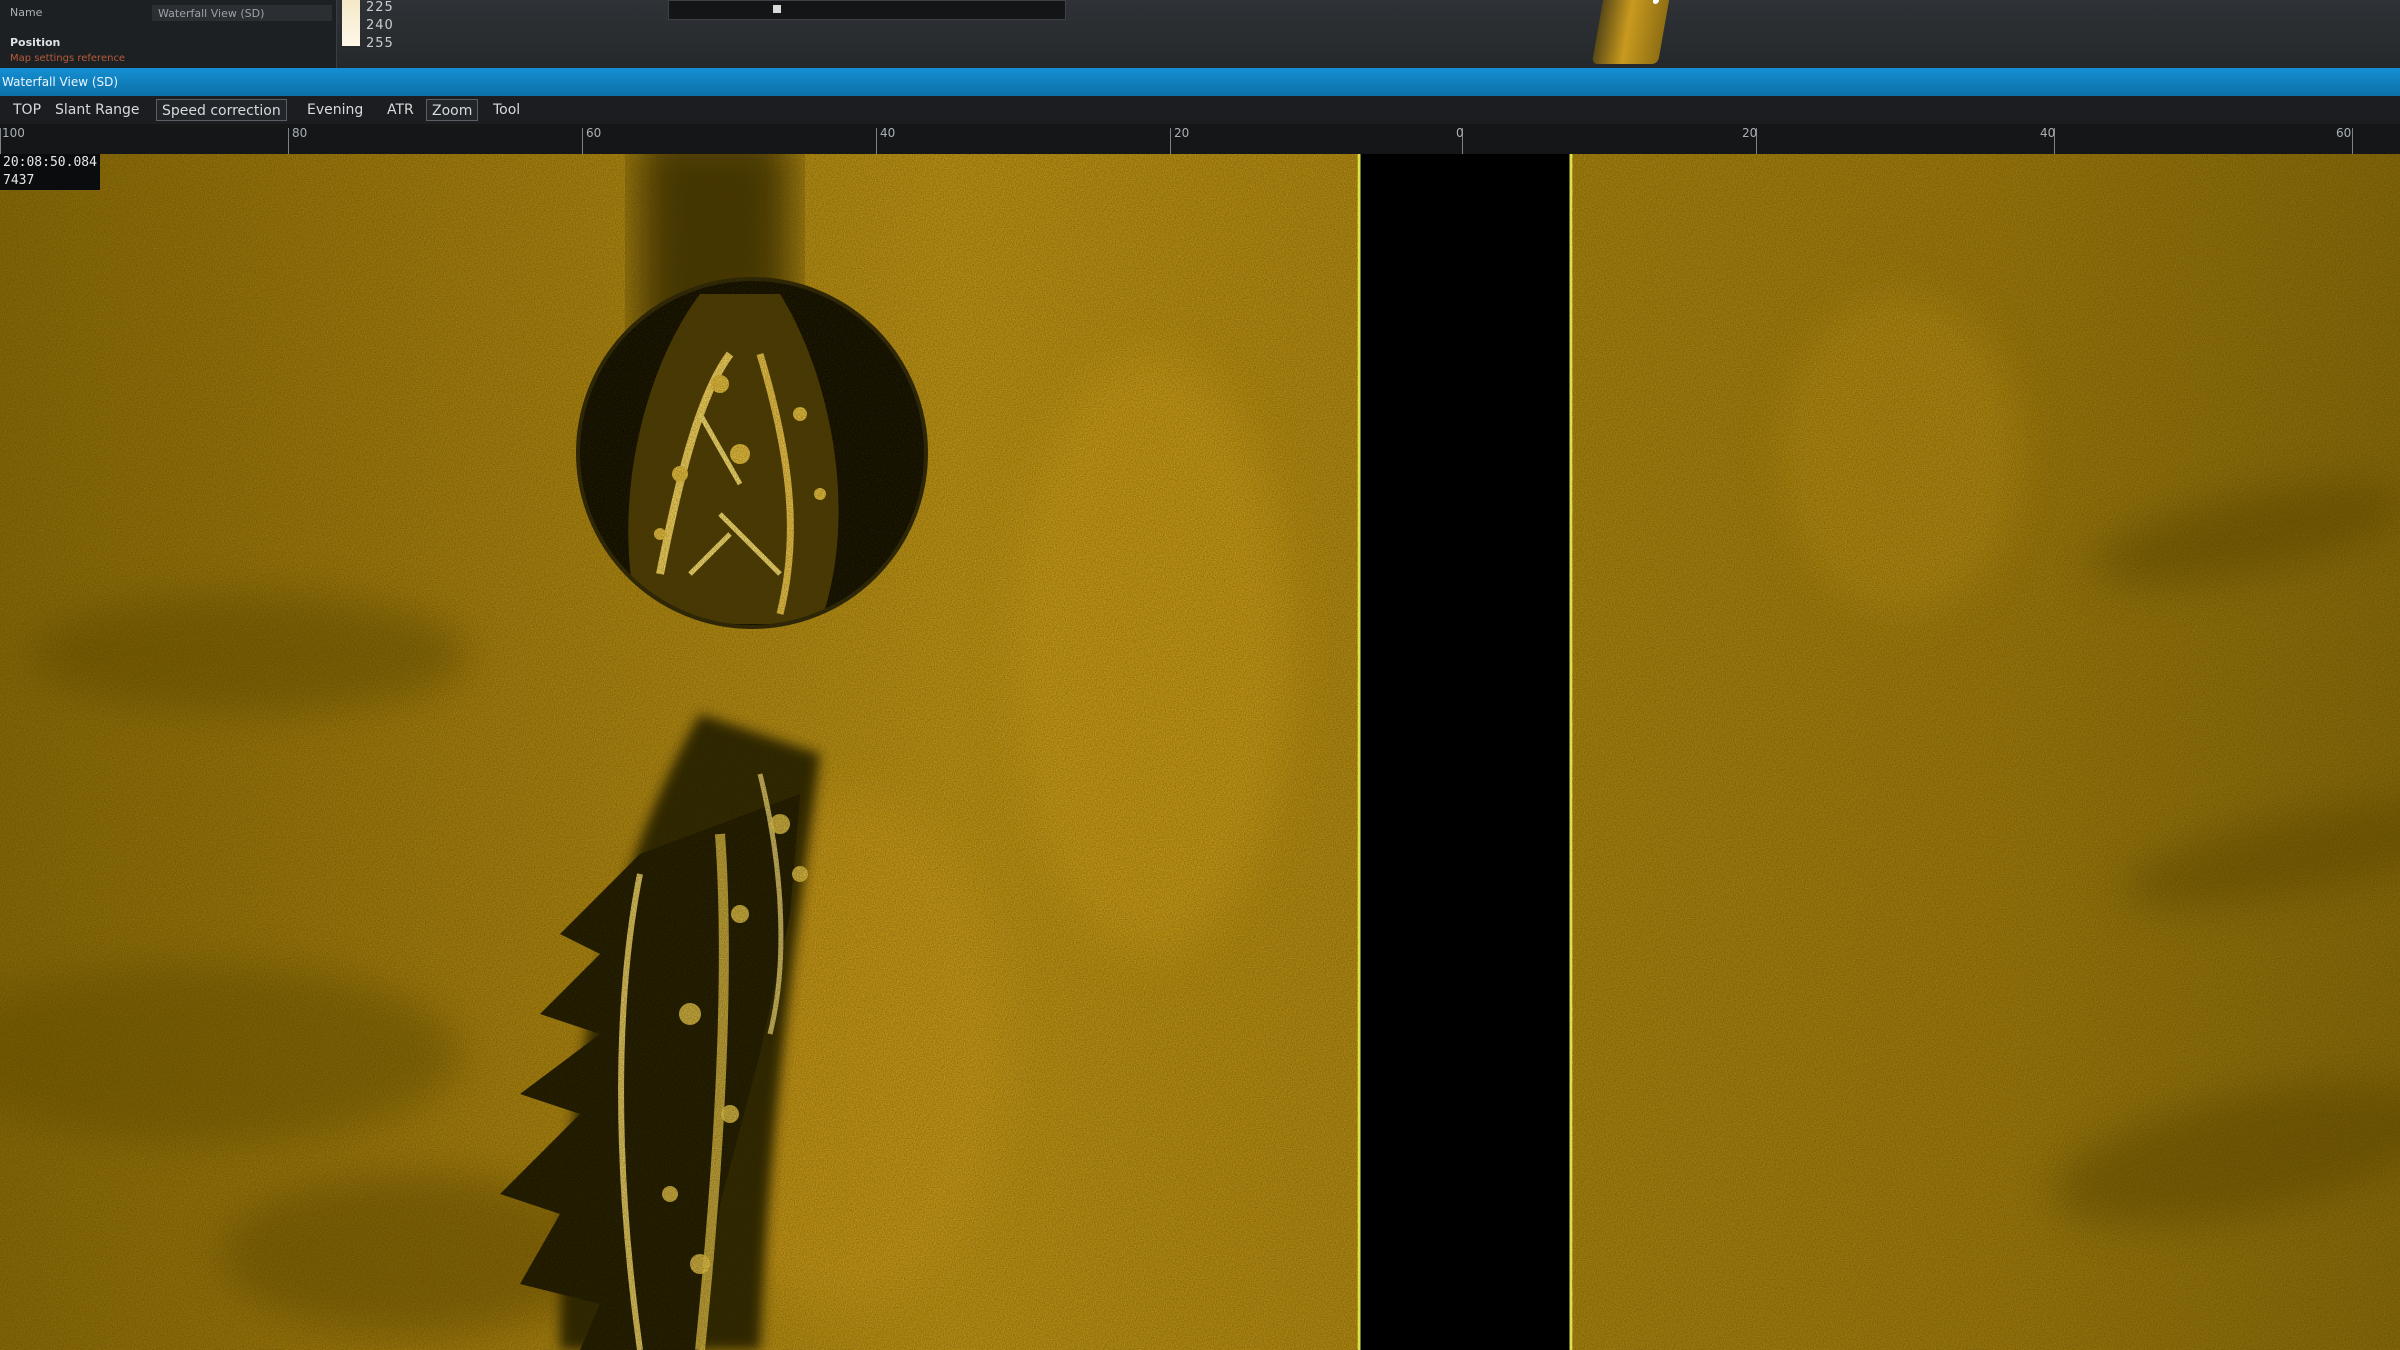 This screenshot has width=2400, height=1350. What do you see at coordinates (26, 12) in the screenshot?
I see `property-label: Name` at bounding box center [26, 12].